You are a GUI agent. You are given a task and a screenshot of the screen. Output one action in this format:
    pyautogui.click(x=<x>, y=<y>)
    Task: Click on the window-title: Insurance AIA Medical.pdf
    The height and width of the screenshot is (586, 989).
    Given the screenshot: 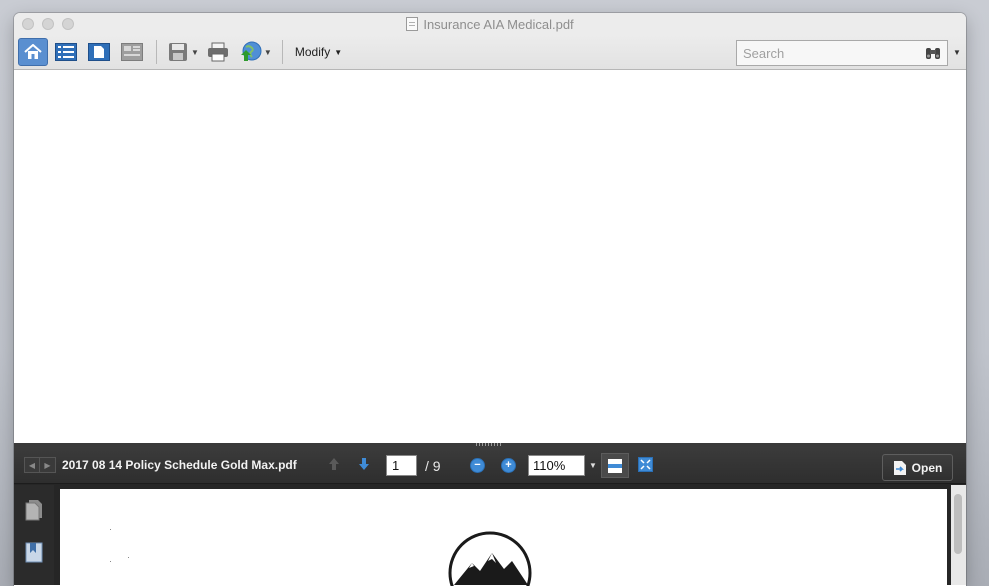 What is the action you would take?
    pyautogui.click(x=498, y=24)
    